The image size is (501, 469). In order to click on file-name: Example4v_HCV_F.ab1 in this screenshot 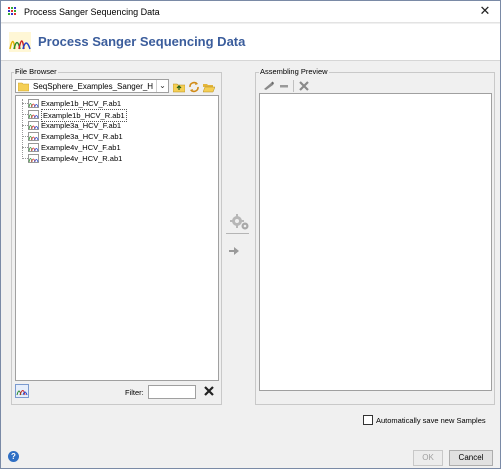, I will do `click(81, 147)`.